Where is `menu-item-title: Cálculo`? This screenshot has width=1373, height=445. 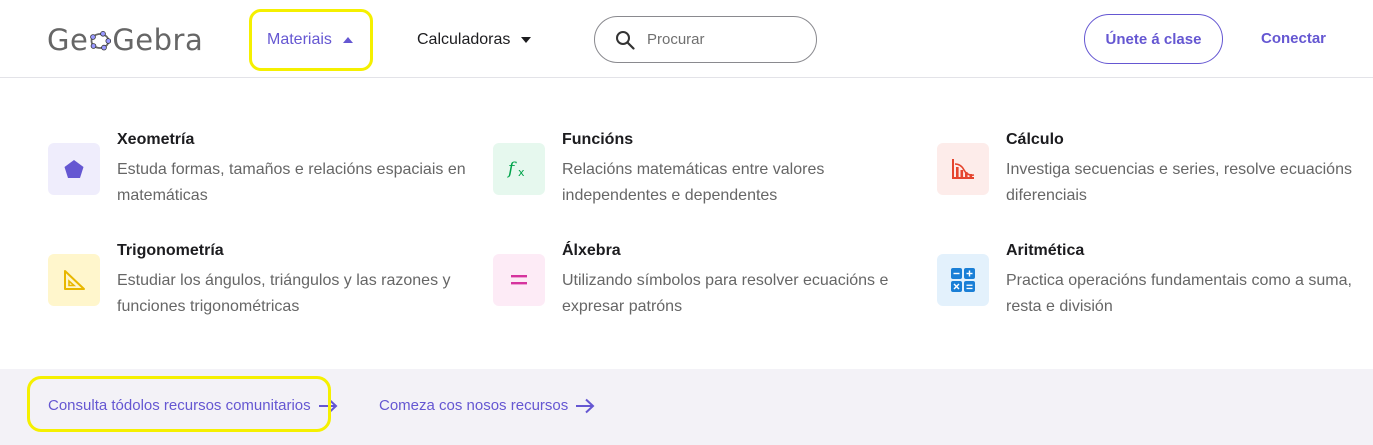
menu-item-title: Cálculo is located at coordinates (1035, 139).